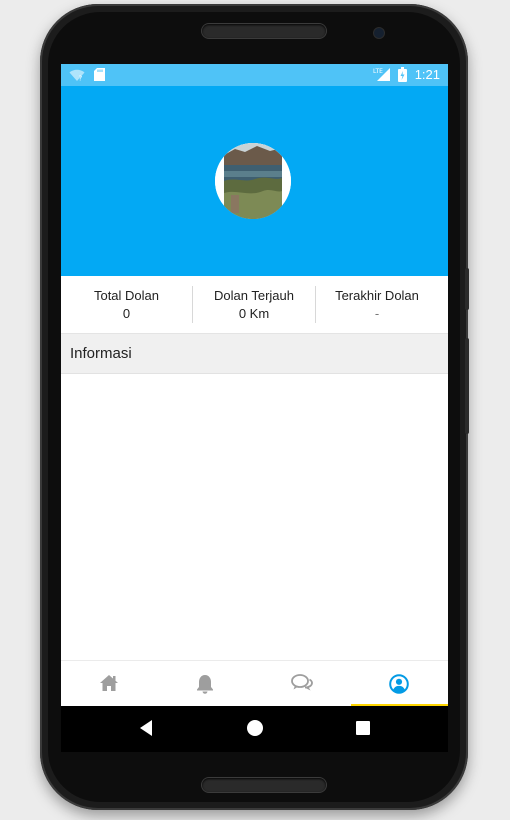 This screenshot has height=820, width=510. I want to click on battery-charging-icon, so click(402, 77).